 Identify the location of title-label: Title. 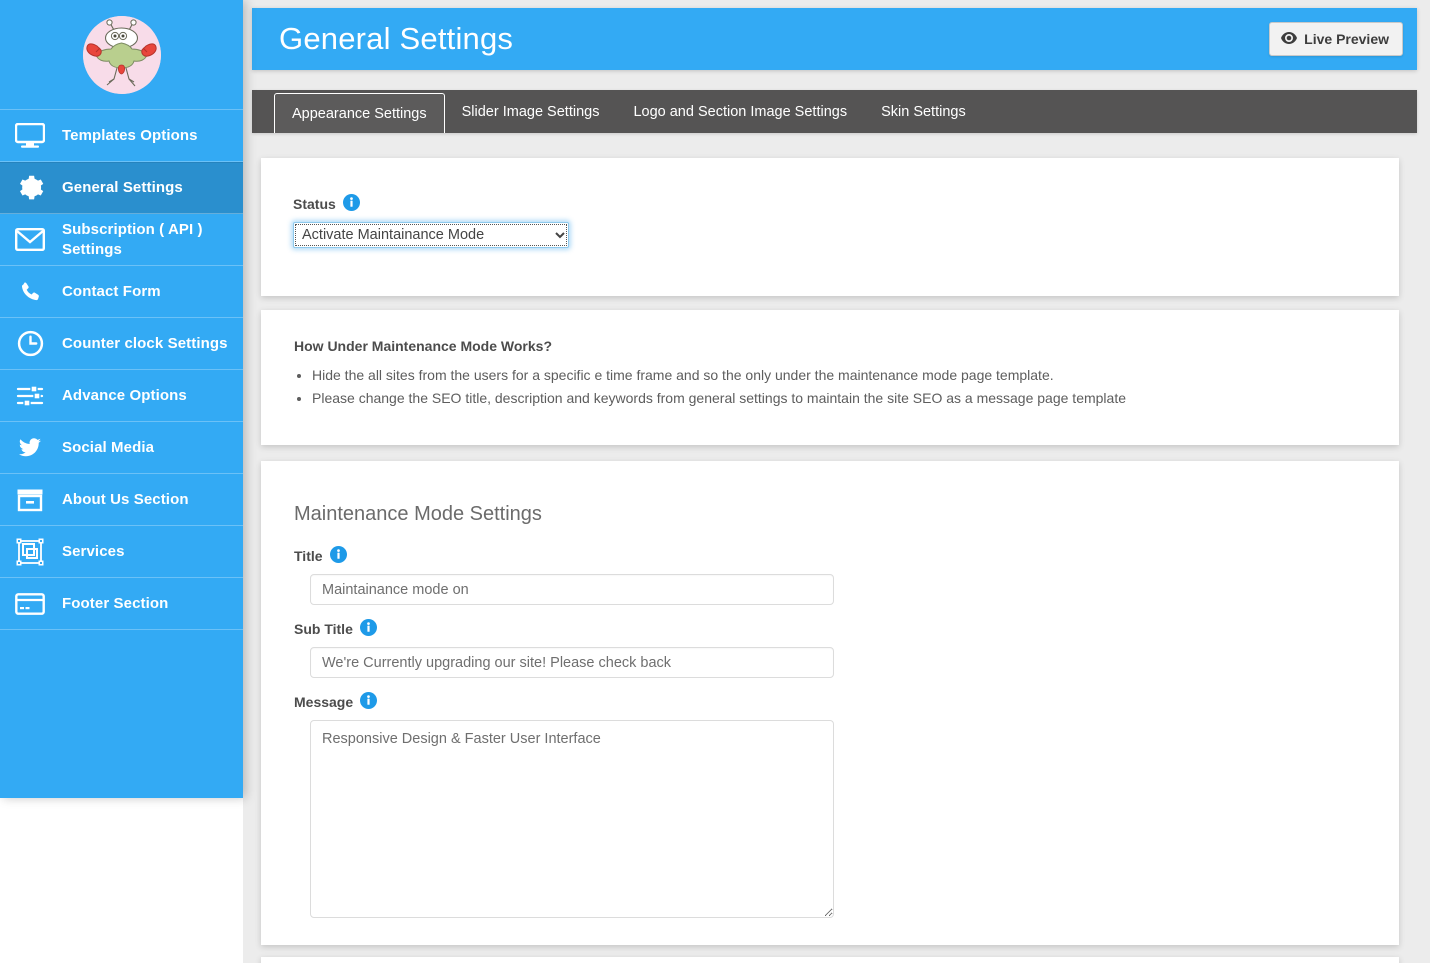
(308, 556).